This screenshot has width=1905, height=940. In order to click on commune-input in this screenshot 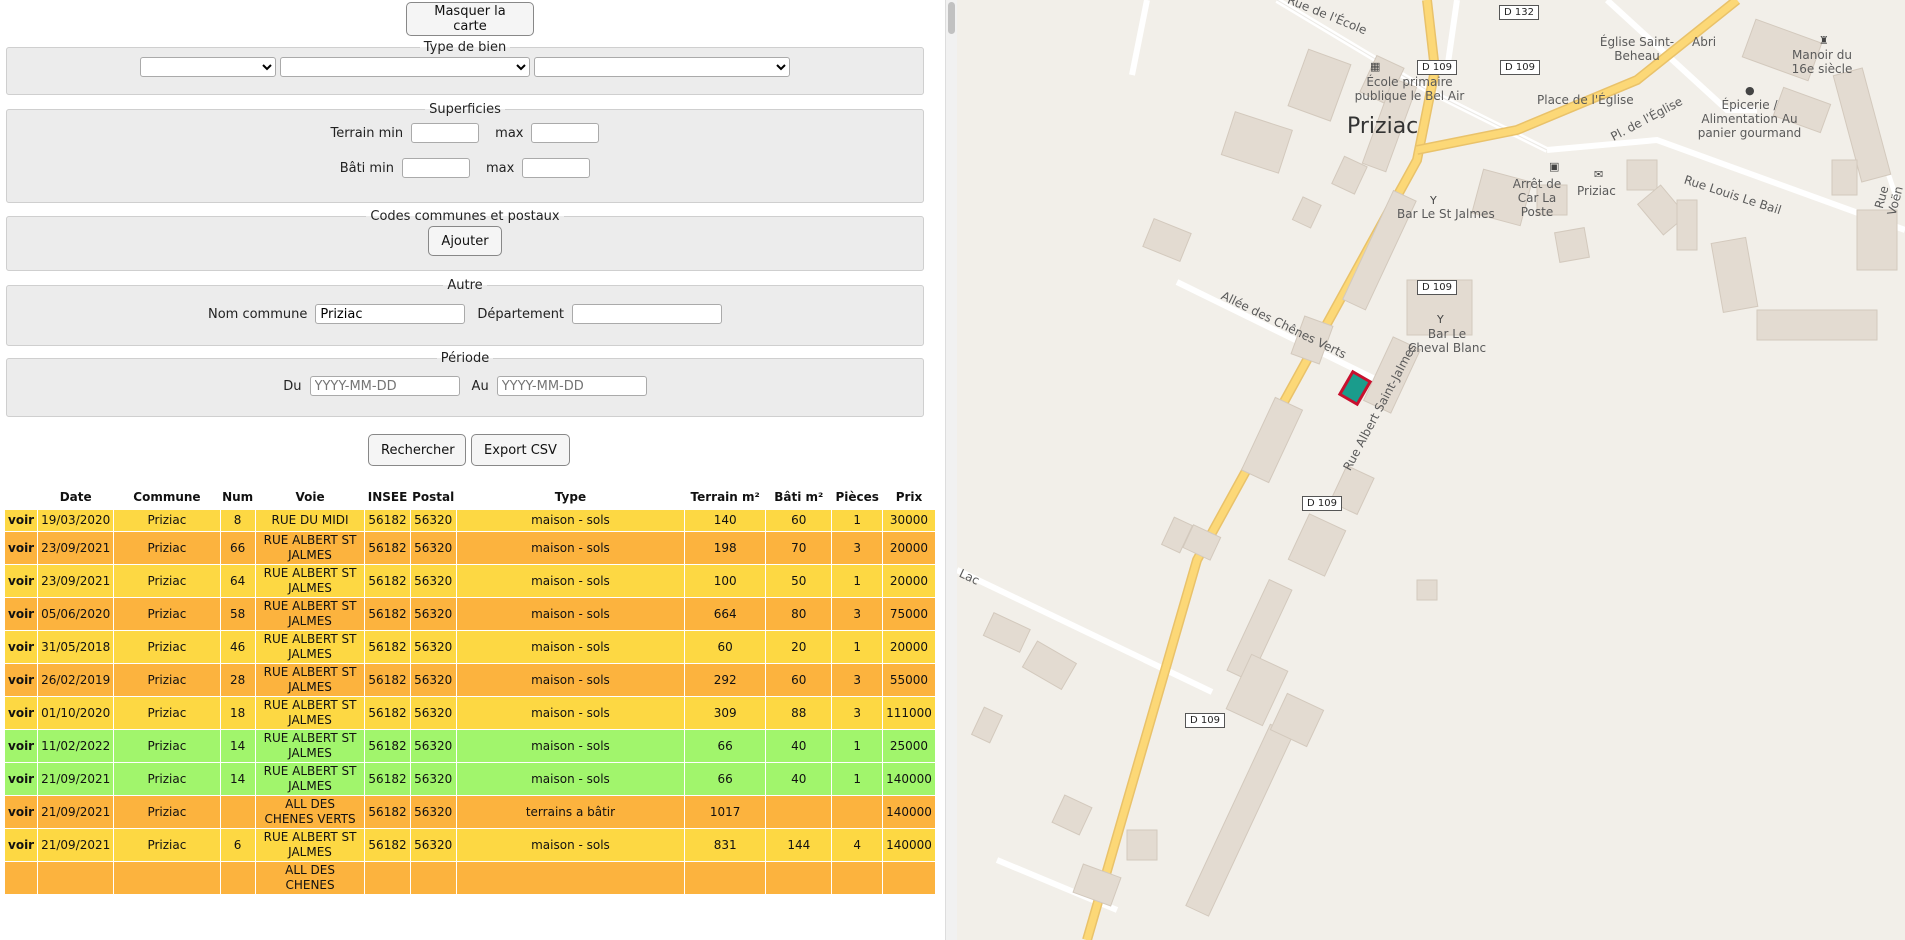, I will do `click(390, 314)`.